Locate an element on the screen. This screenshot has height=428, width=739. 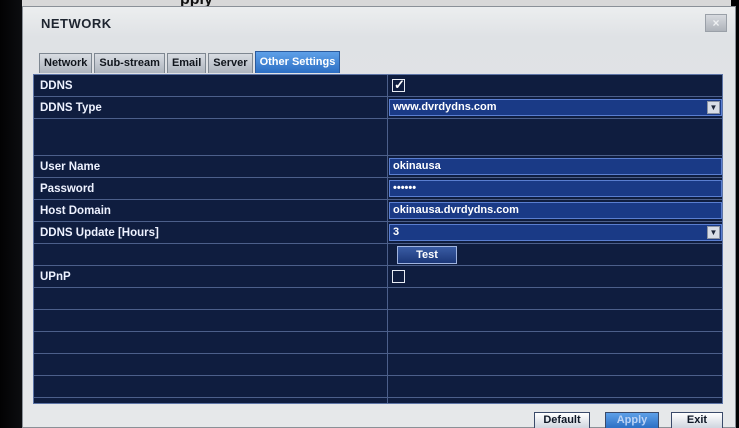
dialog-title: NETWORK is located at coordinates (76, 23).